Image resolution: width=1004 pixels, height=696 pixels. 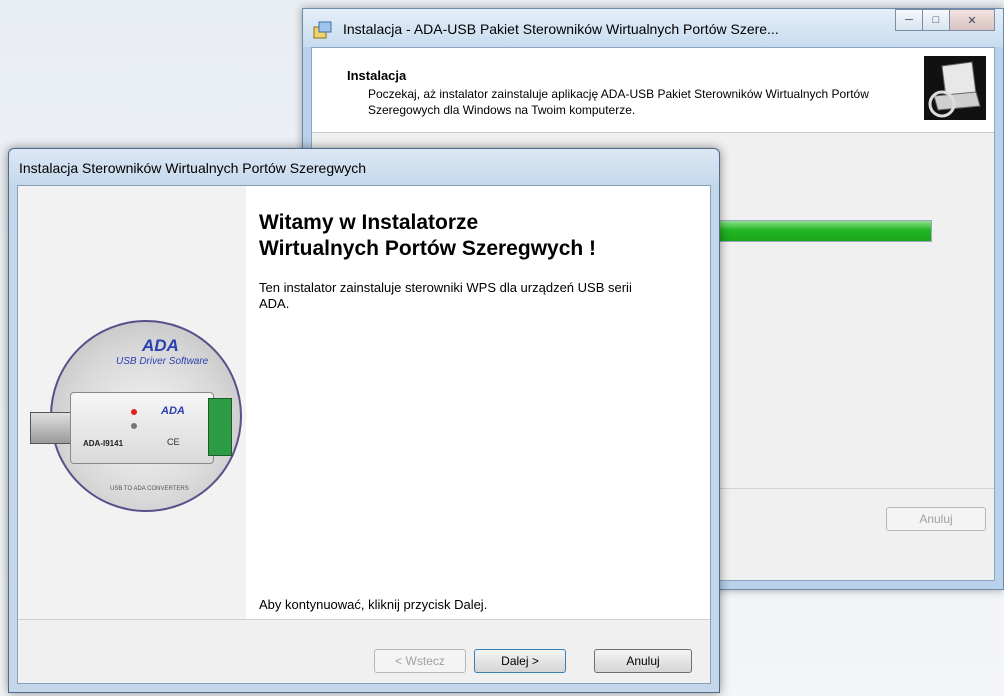 I want to click on maximize-icon: □, so click(x=936, y=20).